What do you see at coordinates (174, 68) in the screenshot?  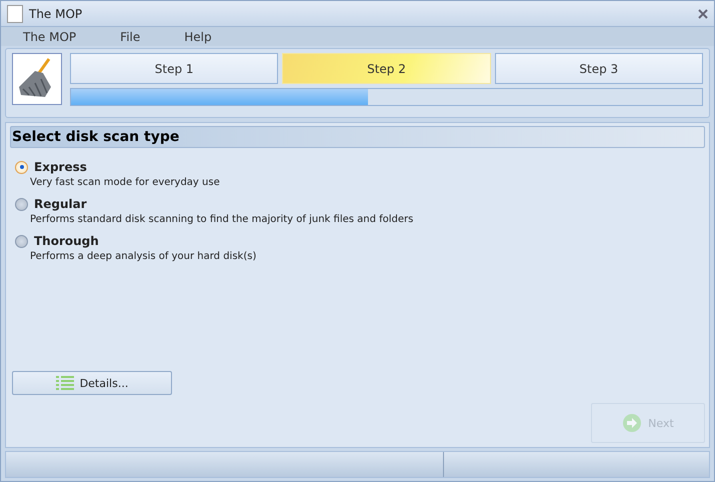 I see `step-tab: Step 1` at bounding box center [174, 68].